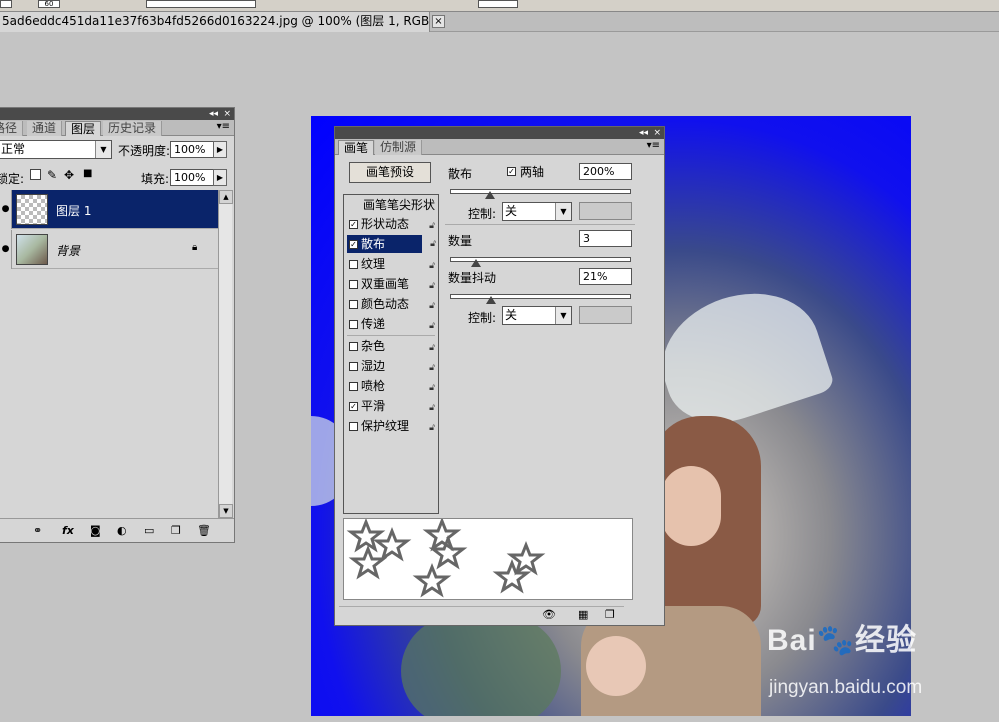 The width and height of the screenshot is (999, 722). I want to click on option-transfer: 传递 🔓︎, so click(392, 324).